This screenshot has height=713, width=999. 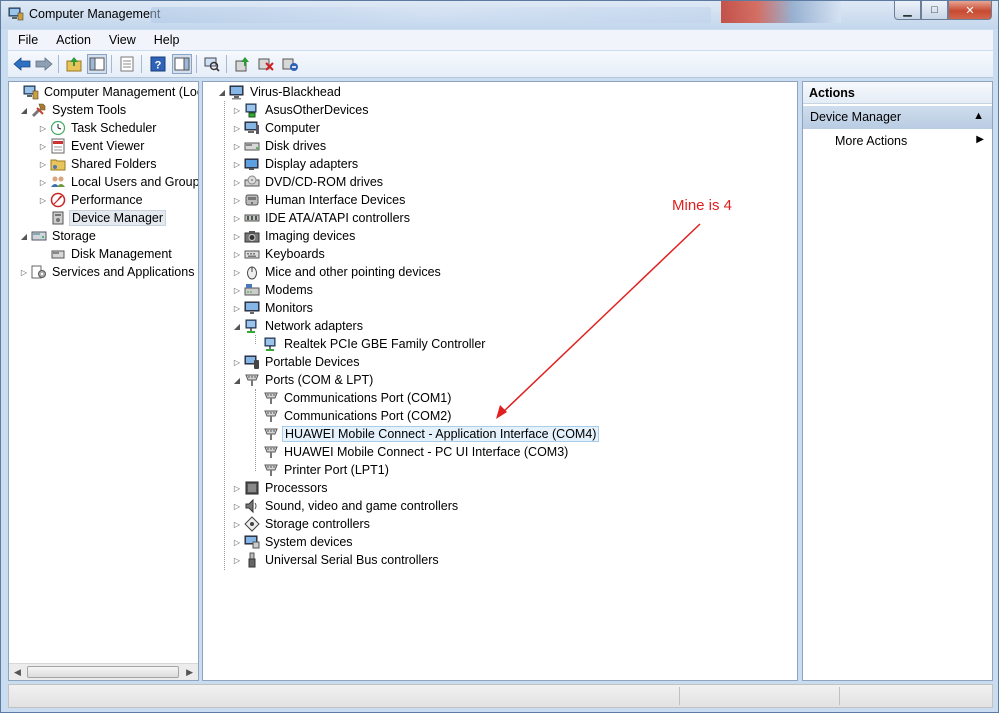 I want to click on device-tree-item: ▷ Display adapters, so click(x=296, y=164).